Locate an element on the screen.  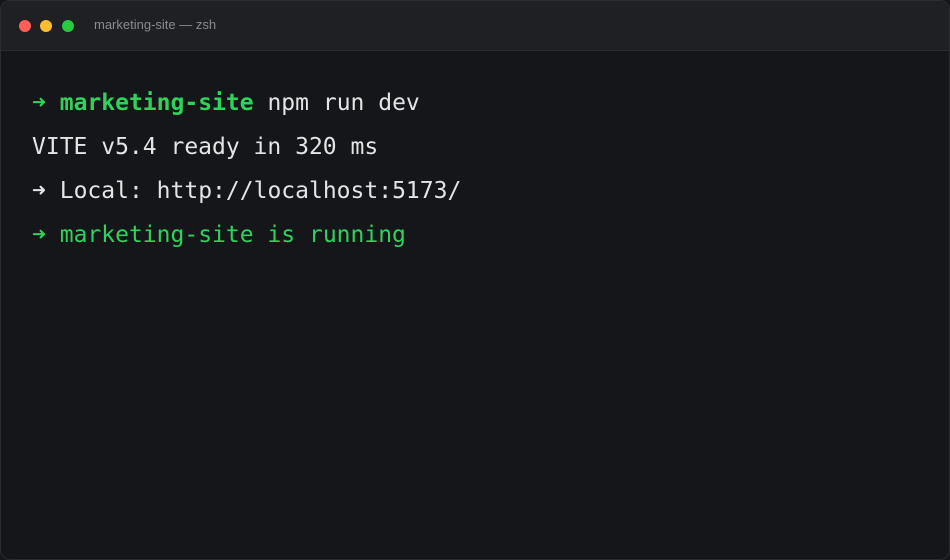
status-arrow-icon: ➜ is located at coordinates (39, 235).